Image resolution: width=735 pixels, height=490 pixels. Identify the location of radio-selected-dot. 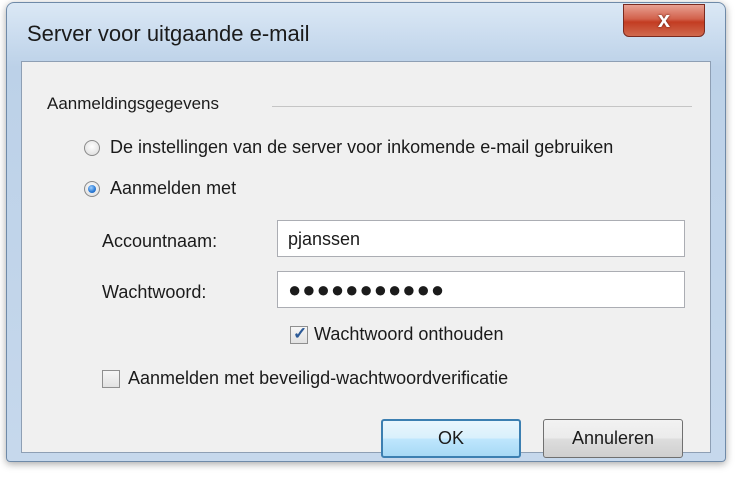
(92, 189).